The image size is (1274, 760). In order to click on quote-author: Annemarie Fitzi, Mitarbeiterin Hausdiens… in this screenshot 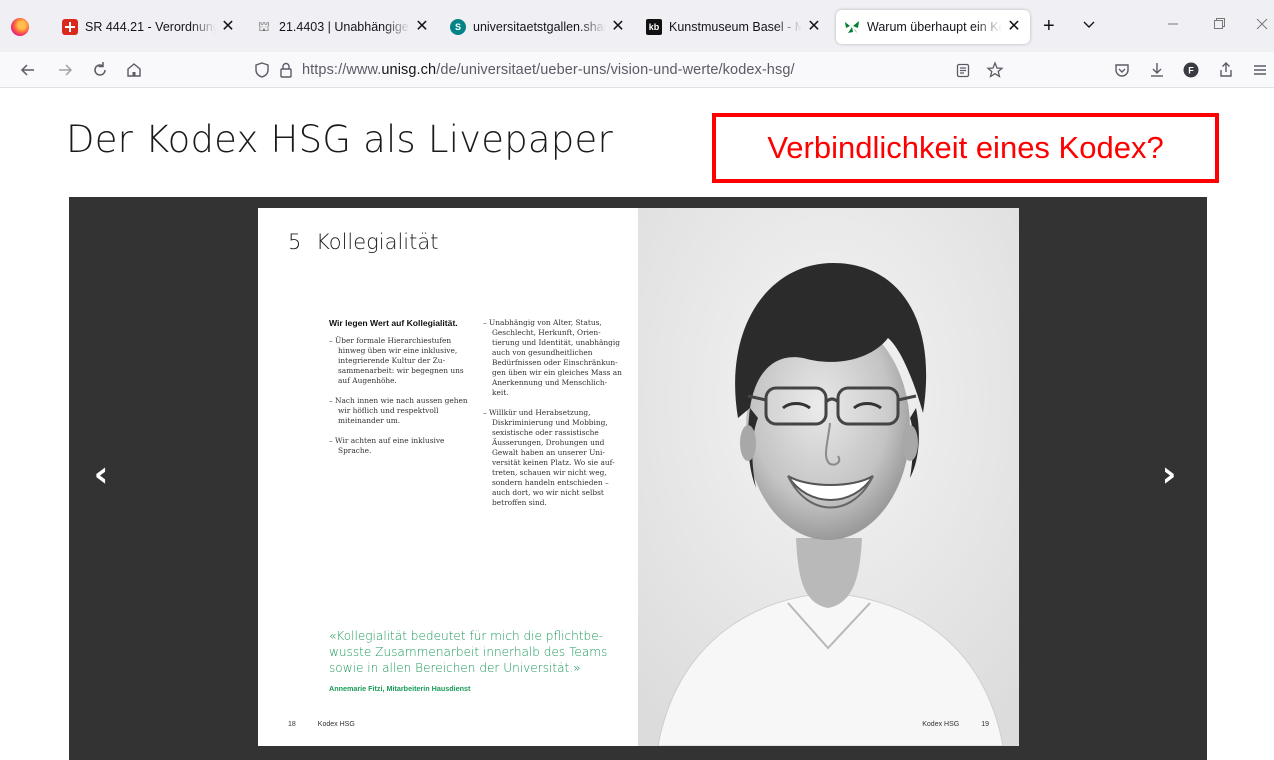, I will do `click(400, 688)`.